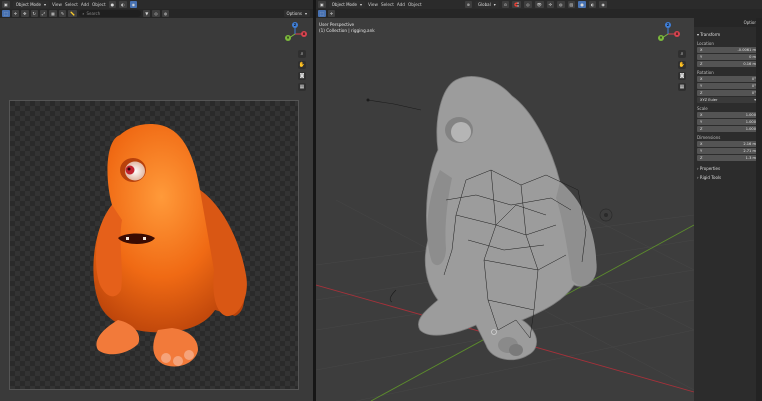  What do you see at coordinates (728, 144) in the screenshot?
I see `dimensions-x-field: X 2.16 m` at bounding box center [728, 144].